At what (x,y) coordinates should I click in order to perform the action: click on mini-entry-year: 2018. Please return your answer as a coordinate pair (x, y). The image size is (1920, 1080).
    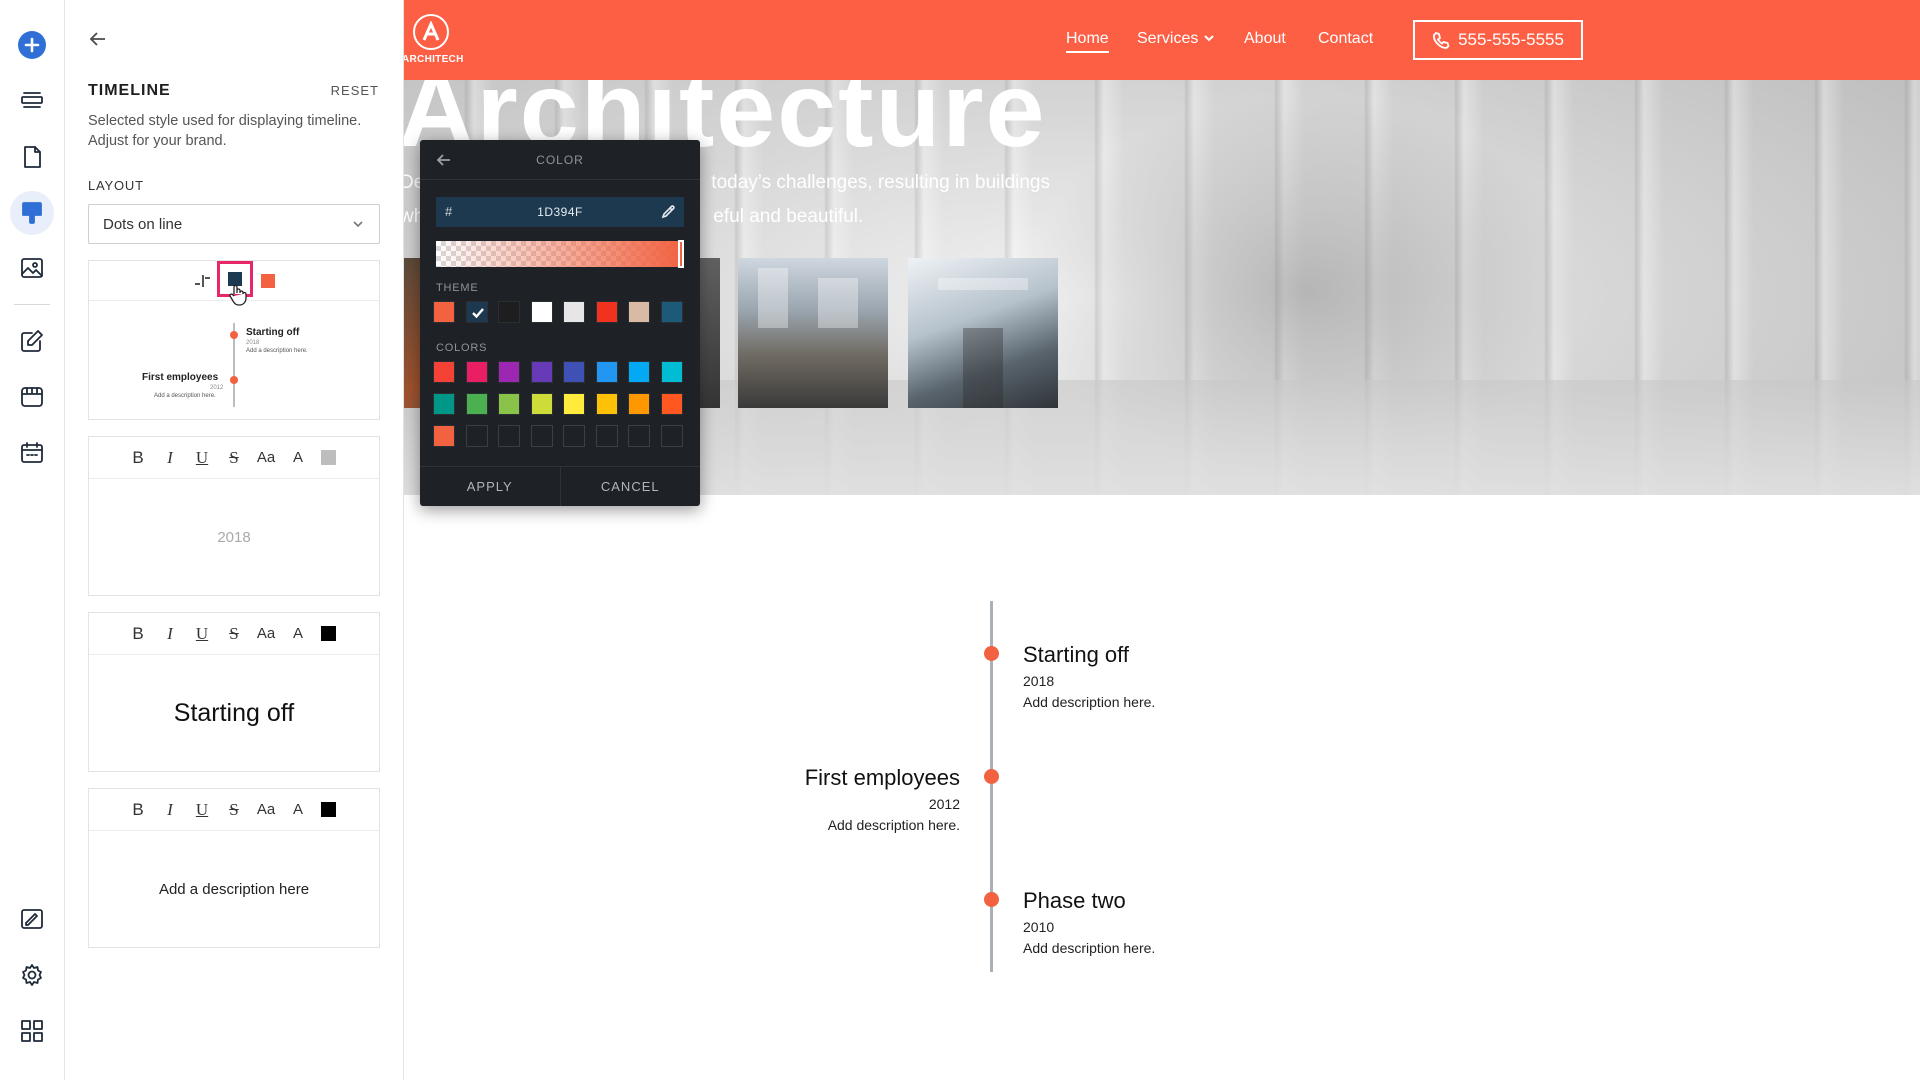
    Looking at the image, I should click on (253, 343).